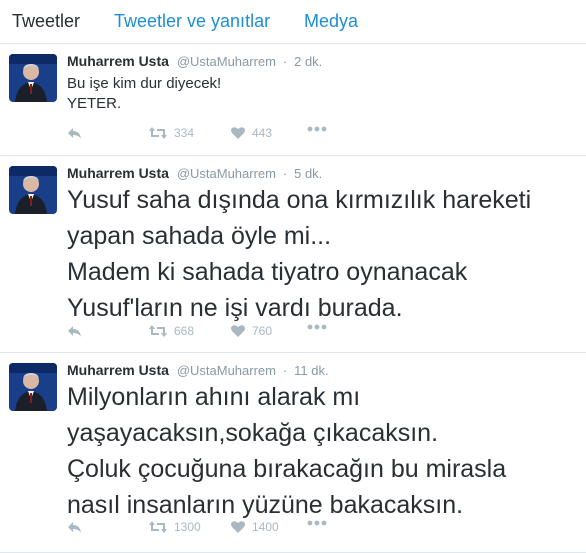  I want to click on tweet-text: Bu işe kim dur diyecek! YETER., so click(144, 93).